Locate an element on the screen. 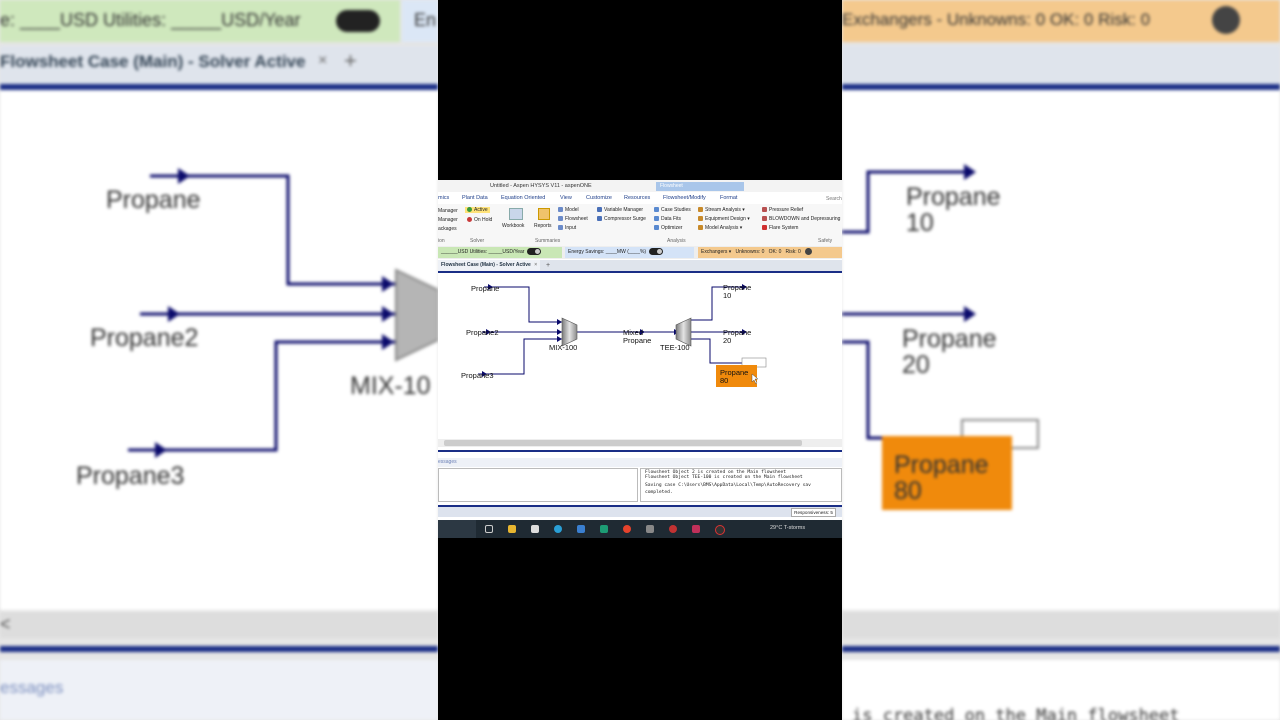  tab-customize: Customize is located at coordinates (599, 198).